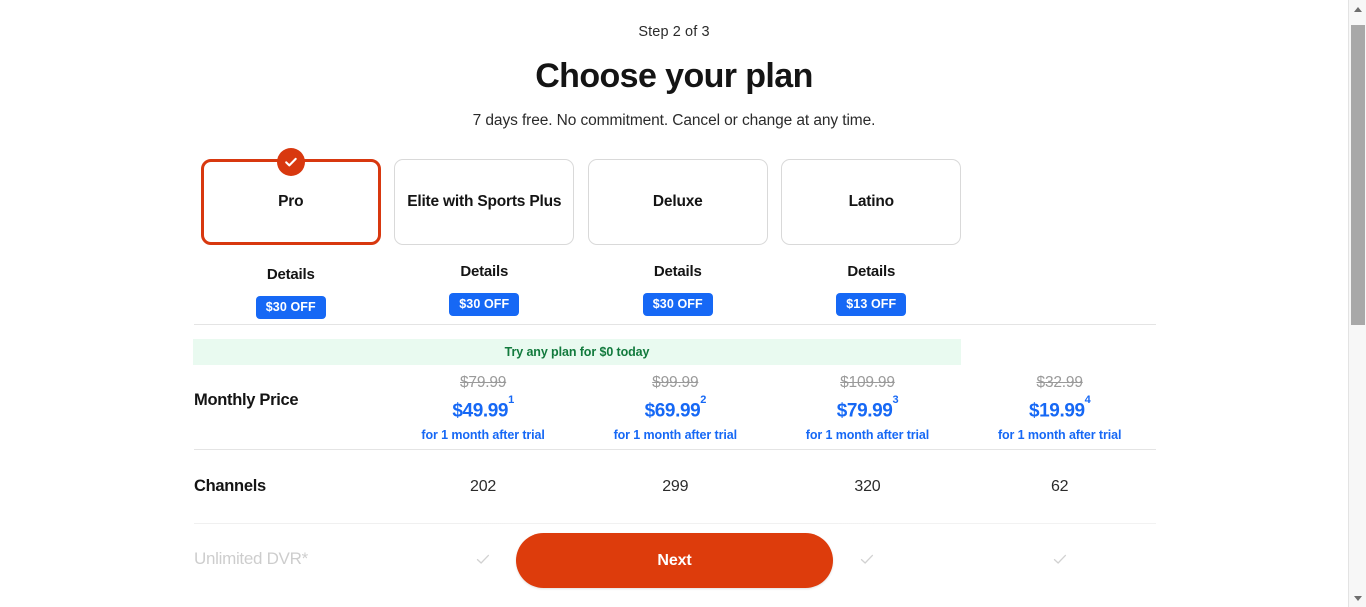 The width and height of the screenshot is (1366, 607). I want to click on plan-card-latino: Latino, so click(871, 202).